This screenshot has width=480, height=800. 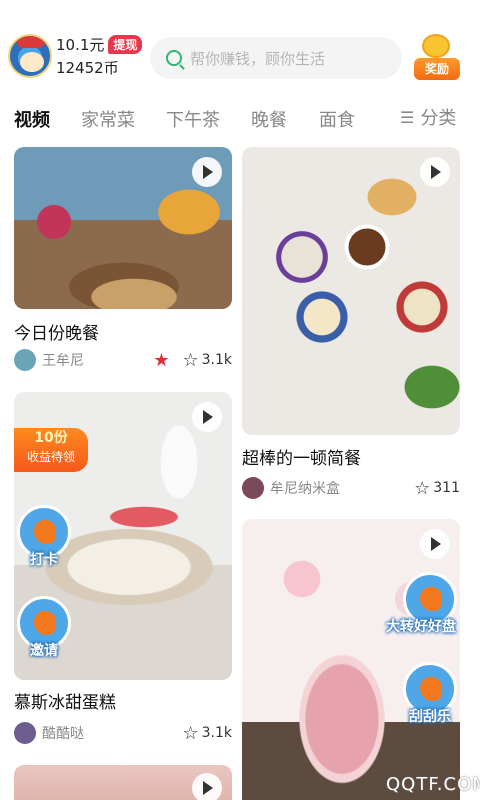 What do you see at coordinates (51, 438) in the screenshot?
I see `badge-amount: 10份` at bounding box center [51, 438].